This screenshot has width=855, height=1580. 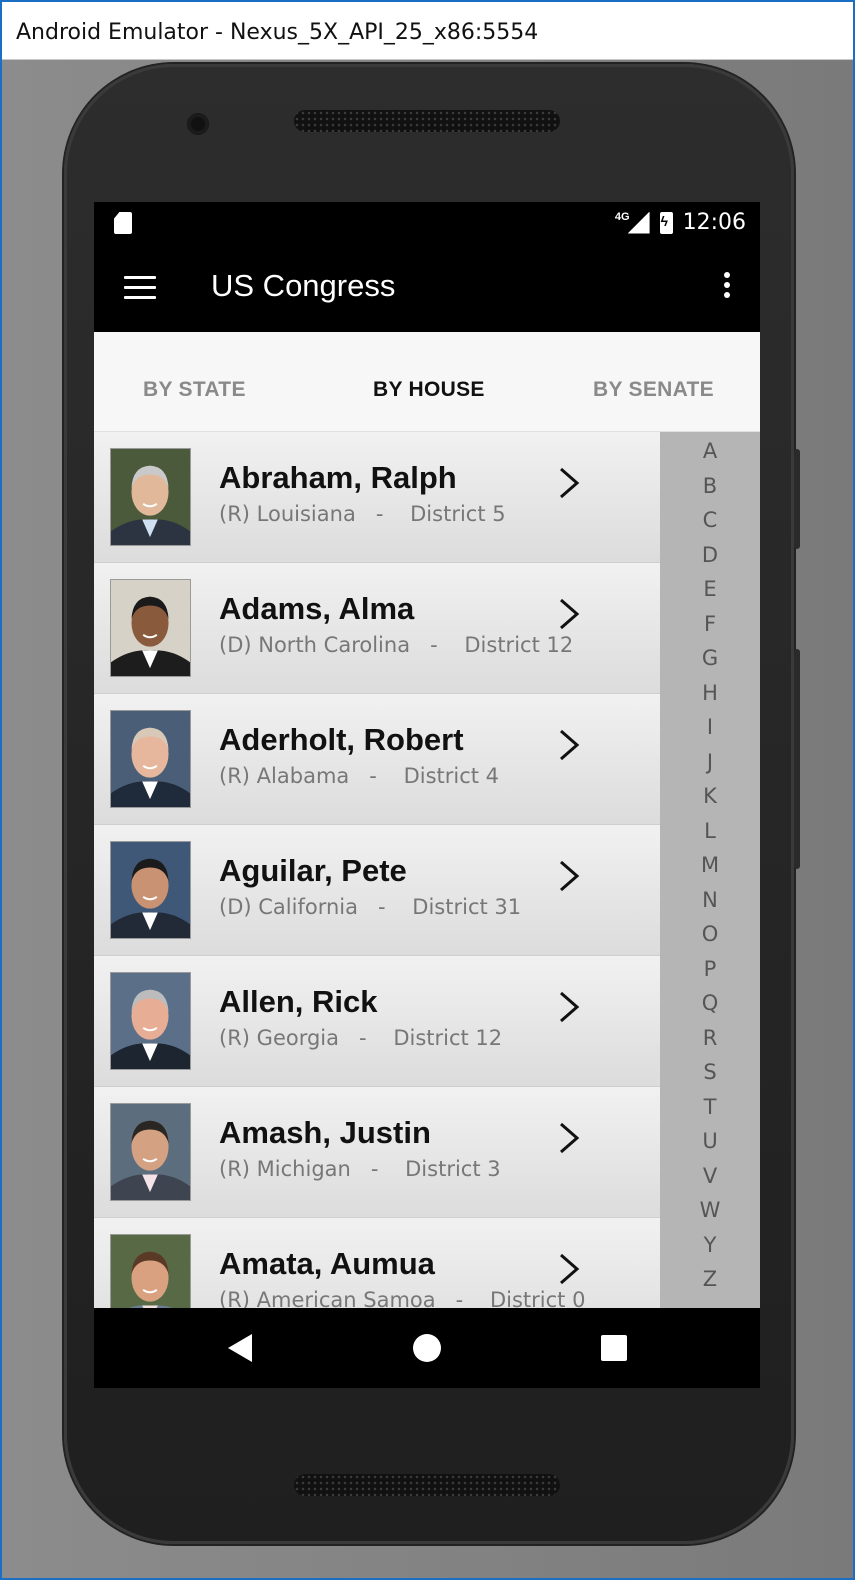 What do you see at coordinates (710, 555) in the screenshot?
I see `index-letter: D` at bounding box center [710, 555].